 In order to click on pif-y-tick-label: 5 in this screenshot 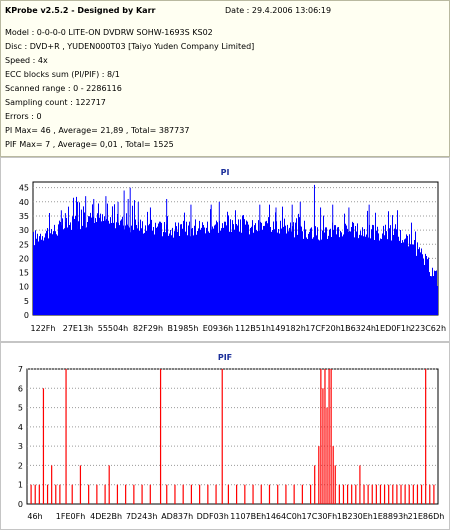, I will do `click(20, 408)`.